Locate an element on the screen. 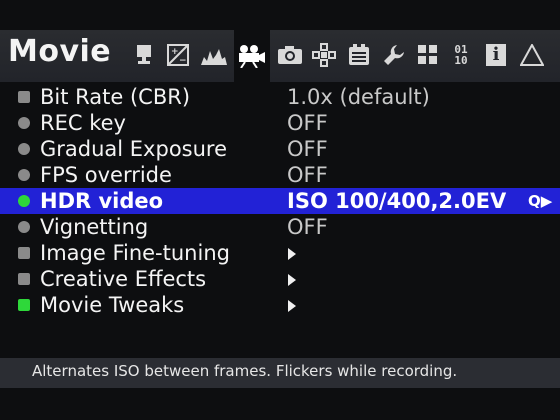 Image resolution: width=560 pixels, height=420 pixels. menu-item-value: ISO 100/400,2.0EV is located at coordinates (397, 201).